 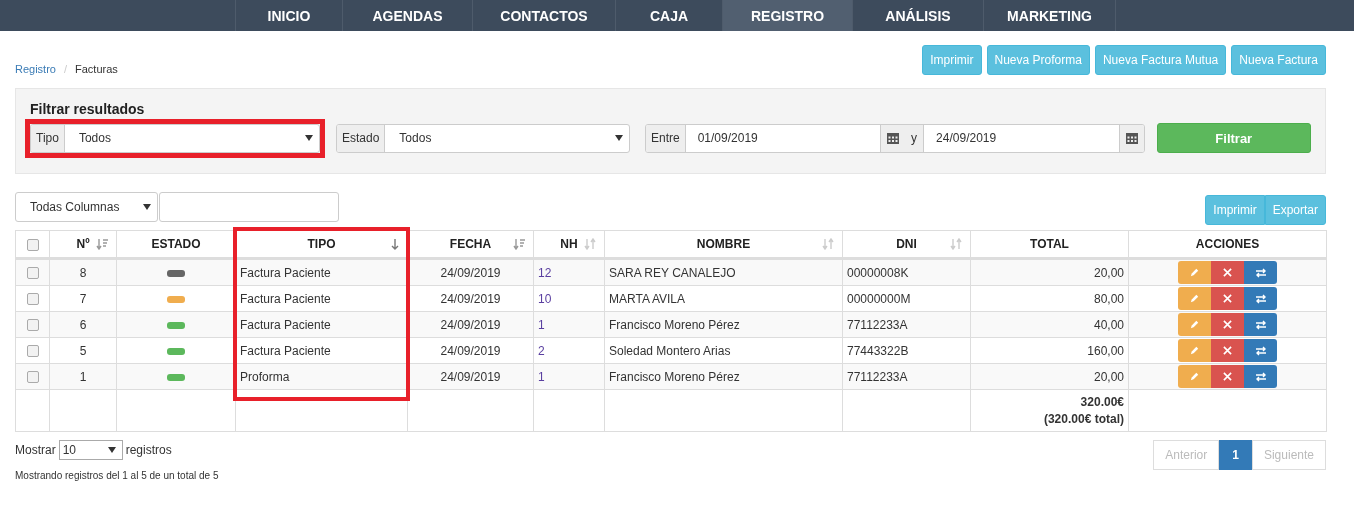 I want to click on table-cell: 2, so click(x=541, y=350).